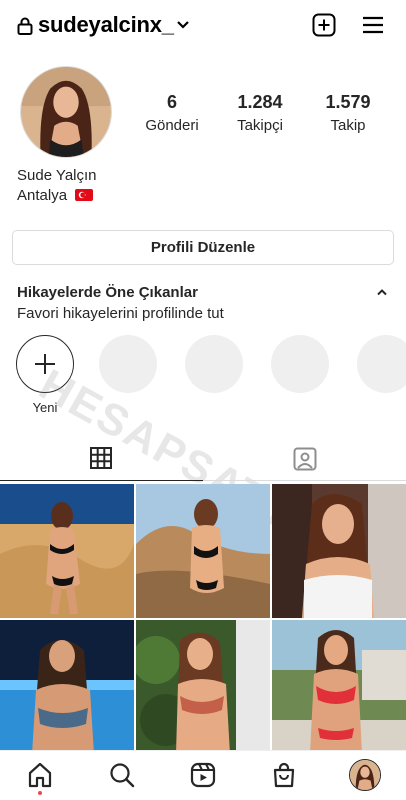  What do you see at coordinates (172, 114) in the screenshot?
I see `stat-posts: 6 Gönderi` at bounding box center [172, 114].